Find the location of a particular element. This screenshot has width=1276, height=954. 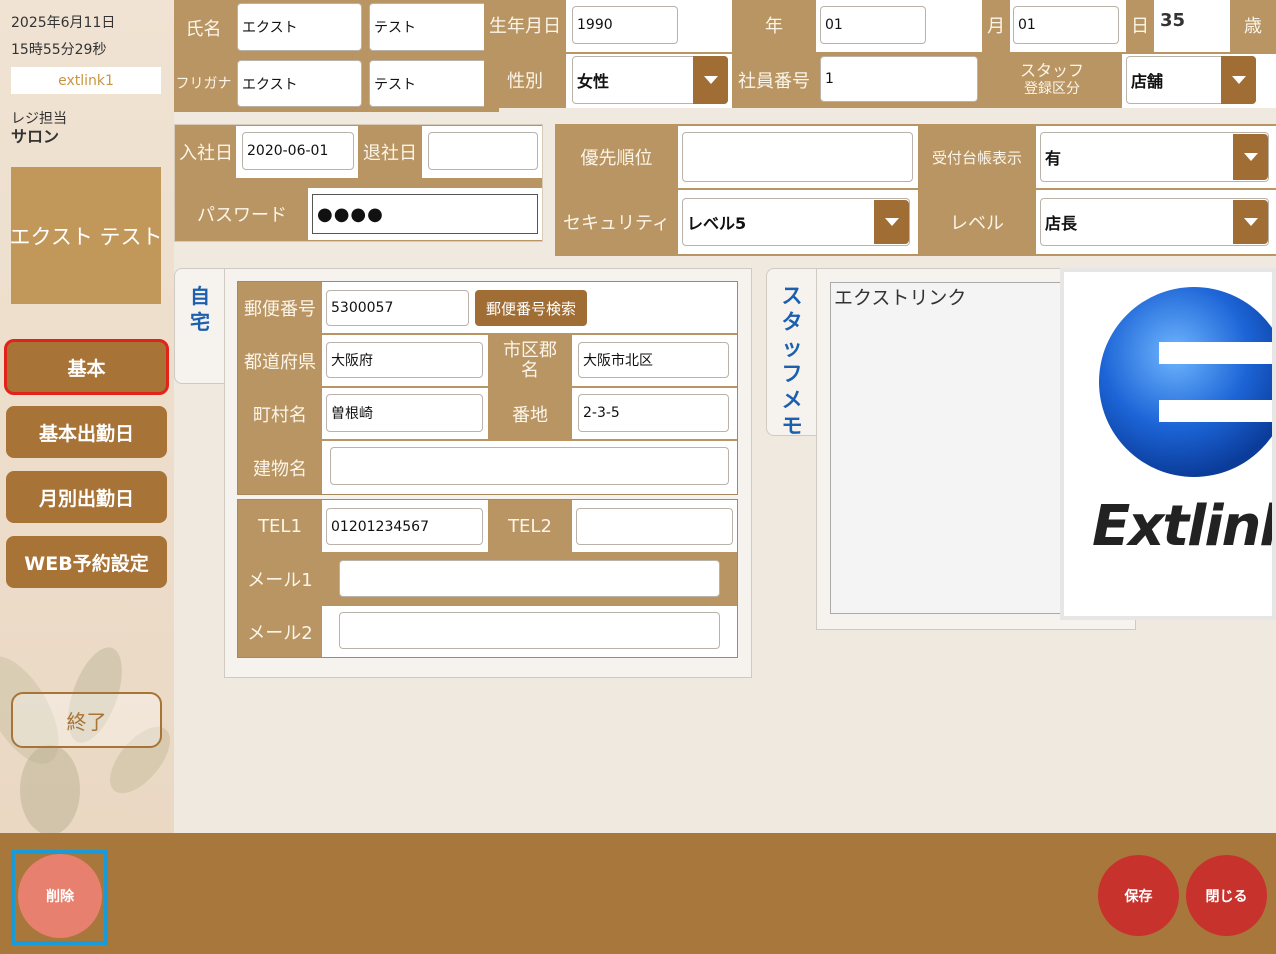

tab-staff-memo: ス タ ッ フ メ モ is located at coordinates (792, 353).